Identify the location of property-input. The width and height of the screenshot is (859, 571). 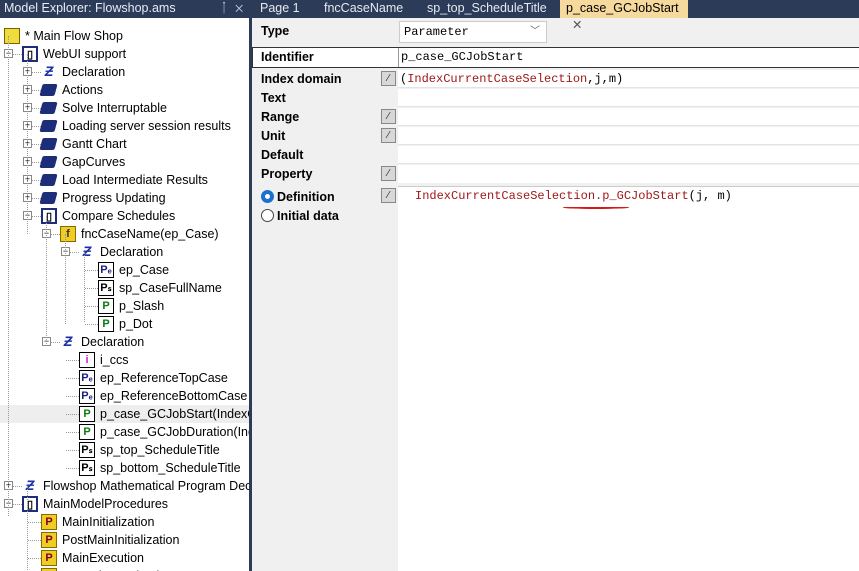
(628, 174).